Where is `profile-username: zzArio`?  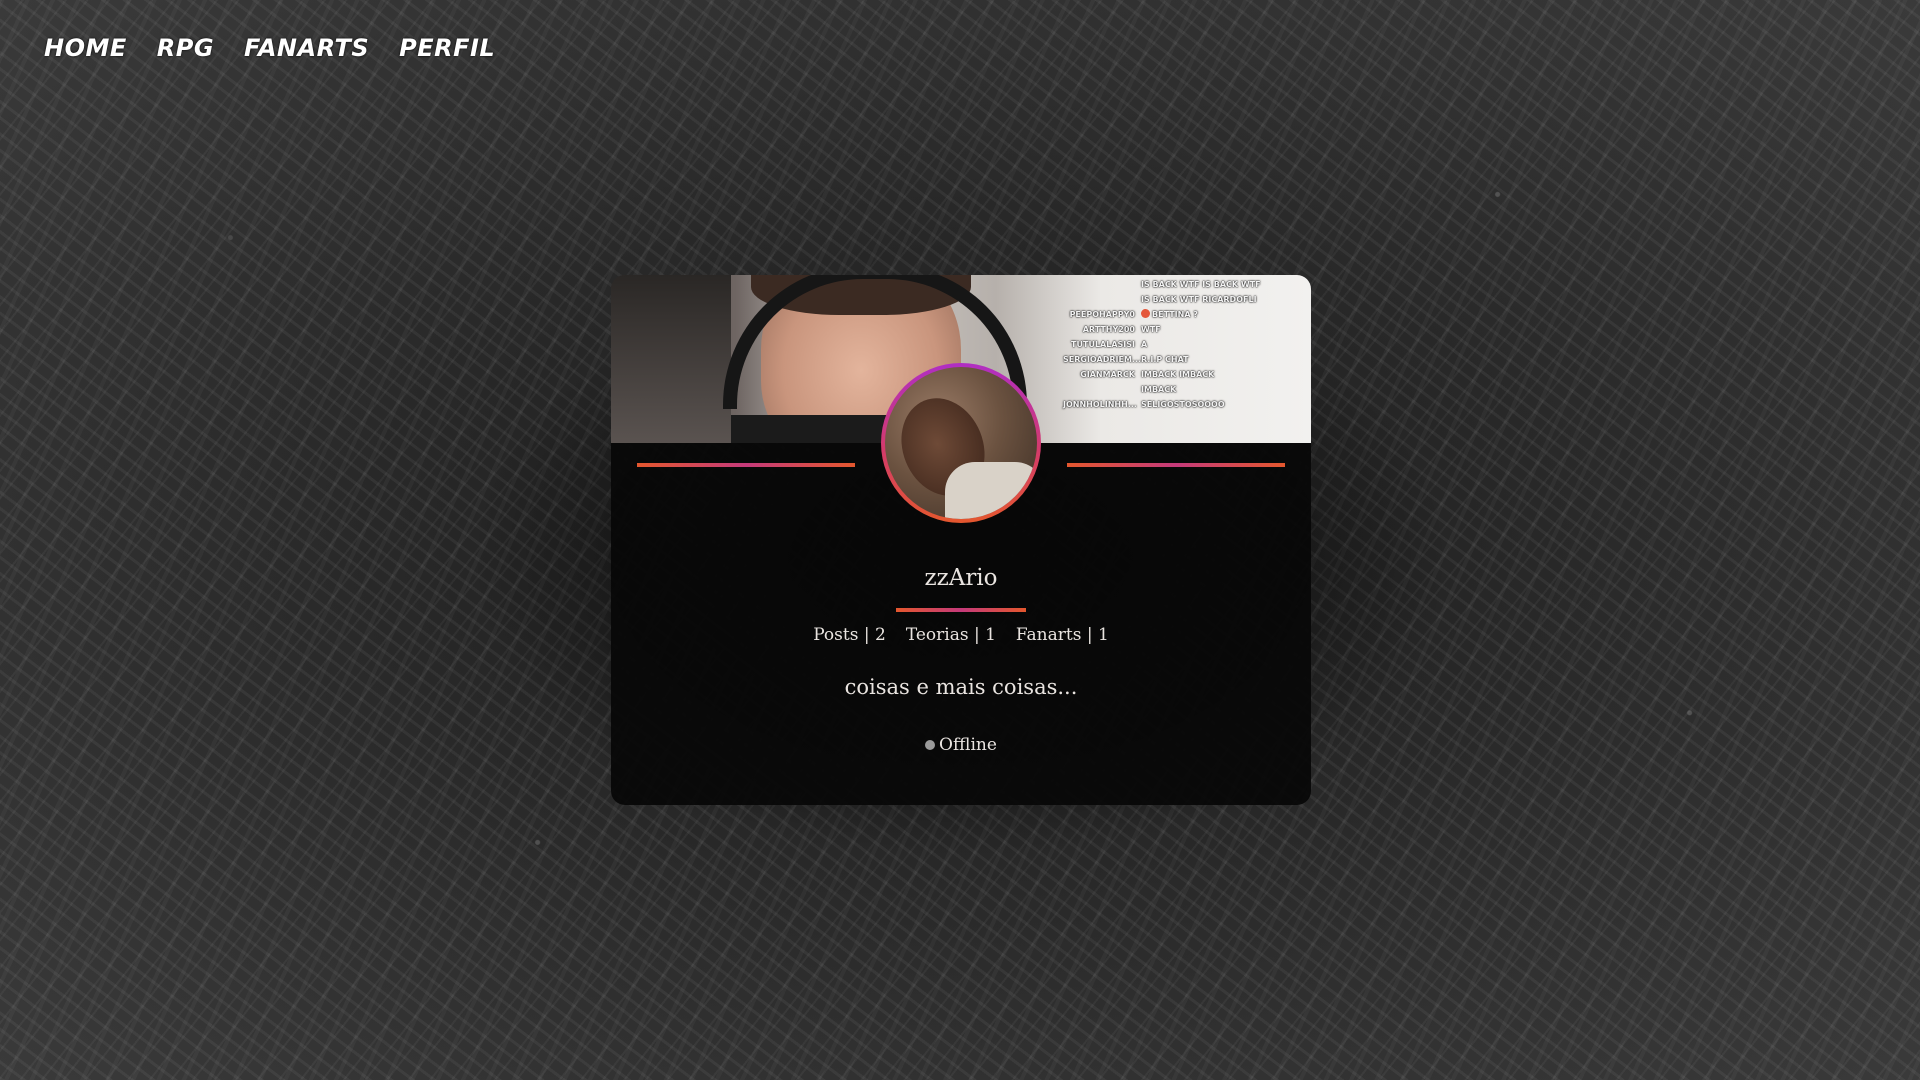
profile-username: zzArio is located at coordinates (961, 578).